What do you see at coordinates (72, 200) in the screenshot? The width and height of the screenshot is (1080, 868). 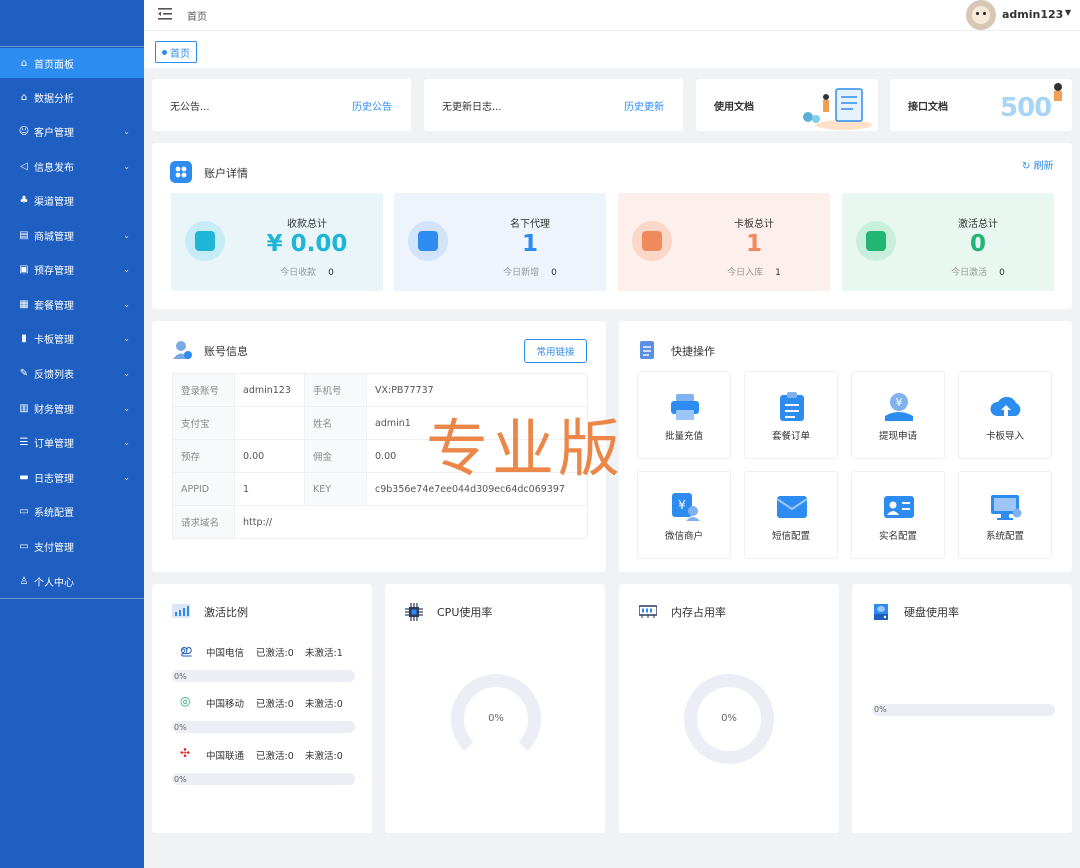 I see `sidebar-item-channels: ♣ 渠道管理` at bounding box center [72, 200].